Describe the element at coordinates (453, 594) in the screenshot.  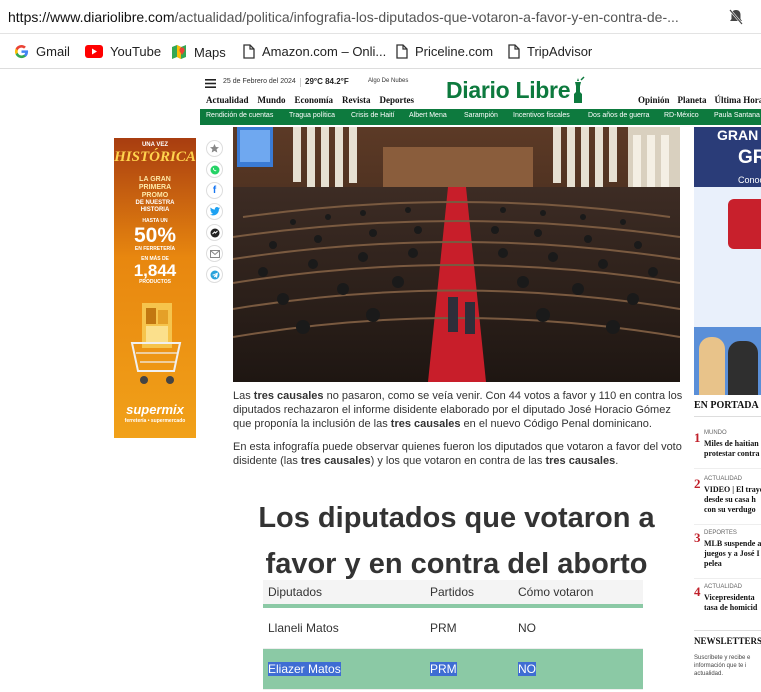
I see `table-header: Diputados Partidos Cómo votaron` at that location.